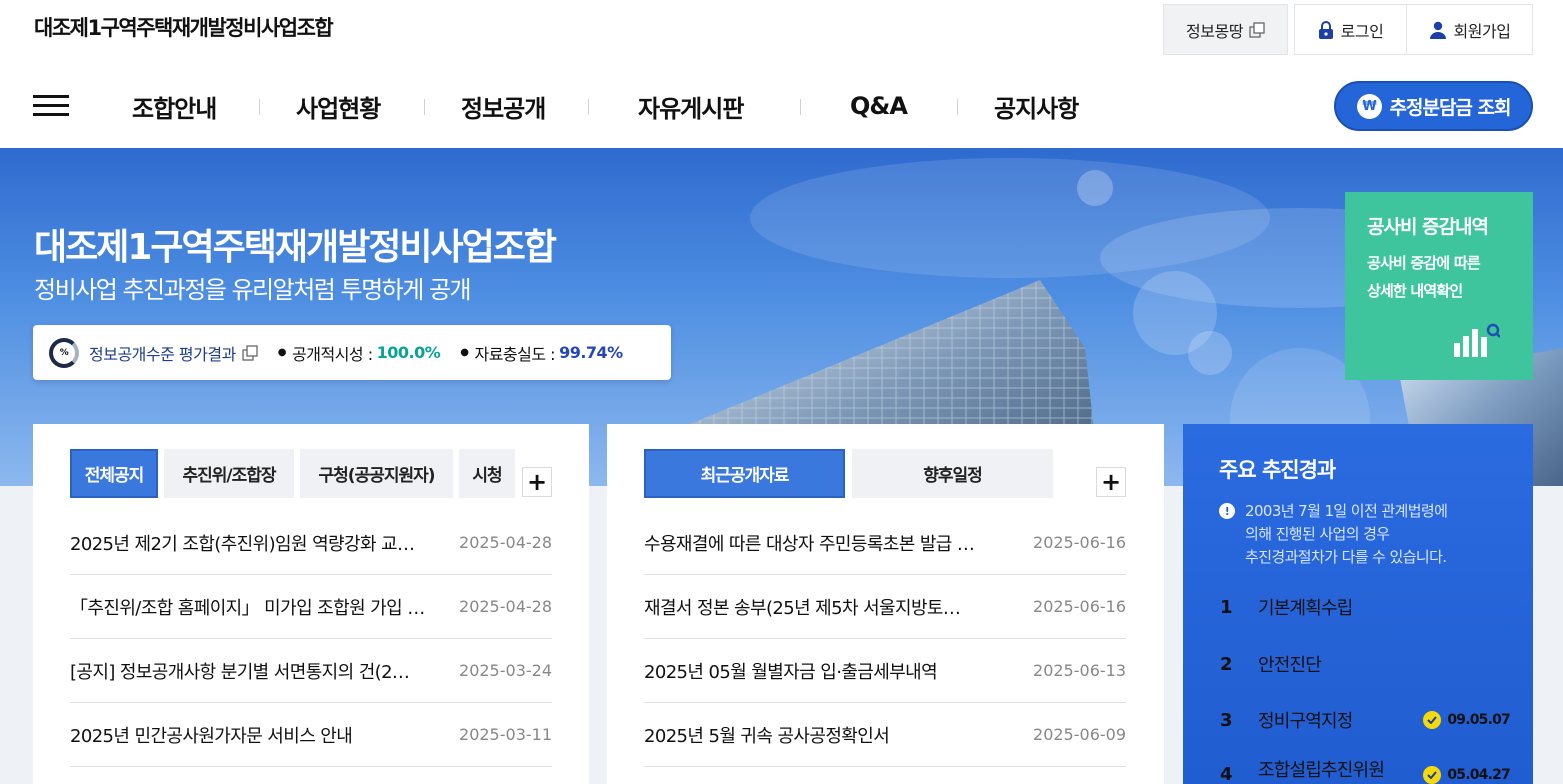  Describe the element at coordinates (1079, 734) in the screenshot. I see `list-item-date: 2025-06-09` at that location.